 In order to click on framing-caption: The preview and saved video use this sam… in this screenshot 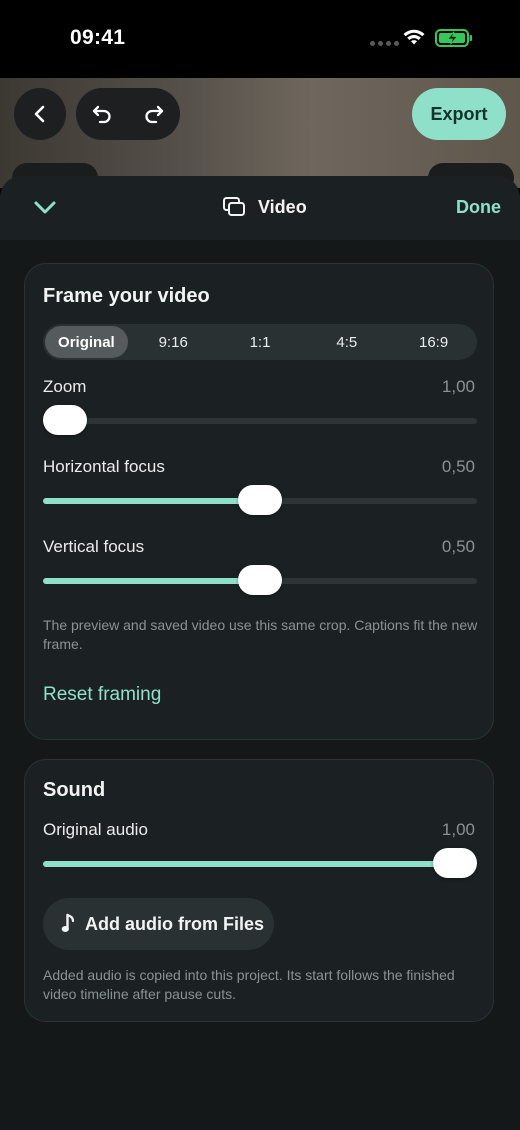, I will do `click(260, 634)`.